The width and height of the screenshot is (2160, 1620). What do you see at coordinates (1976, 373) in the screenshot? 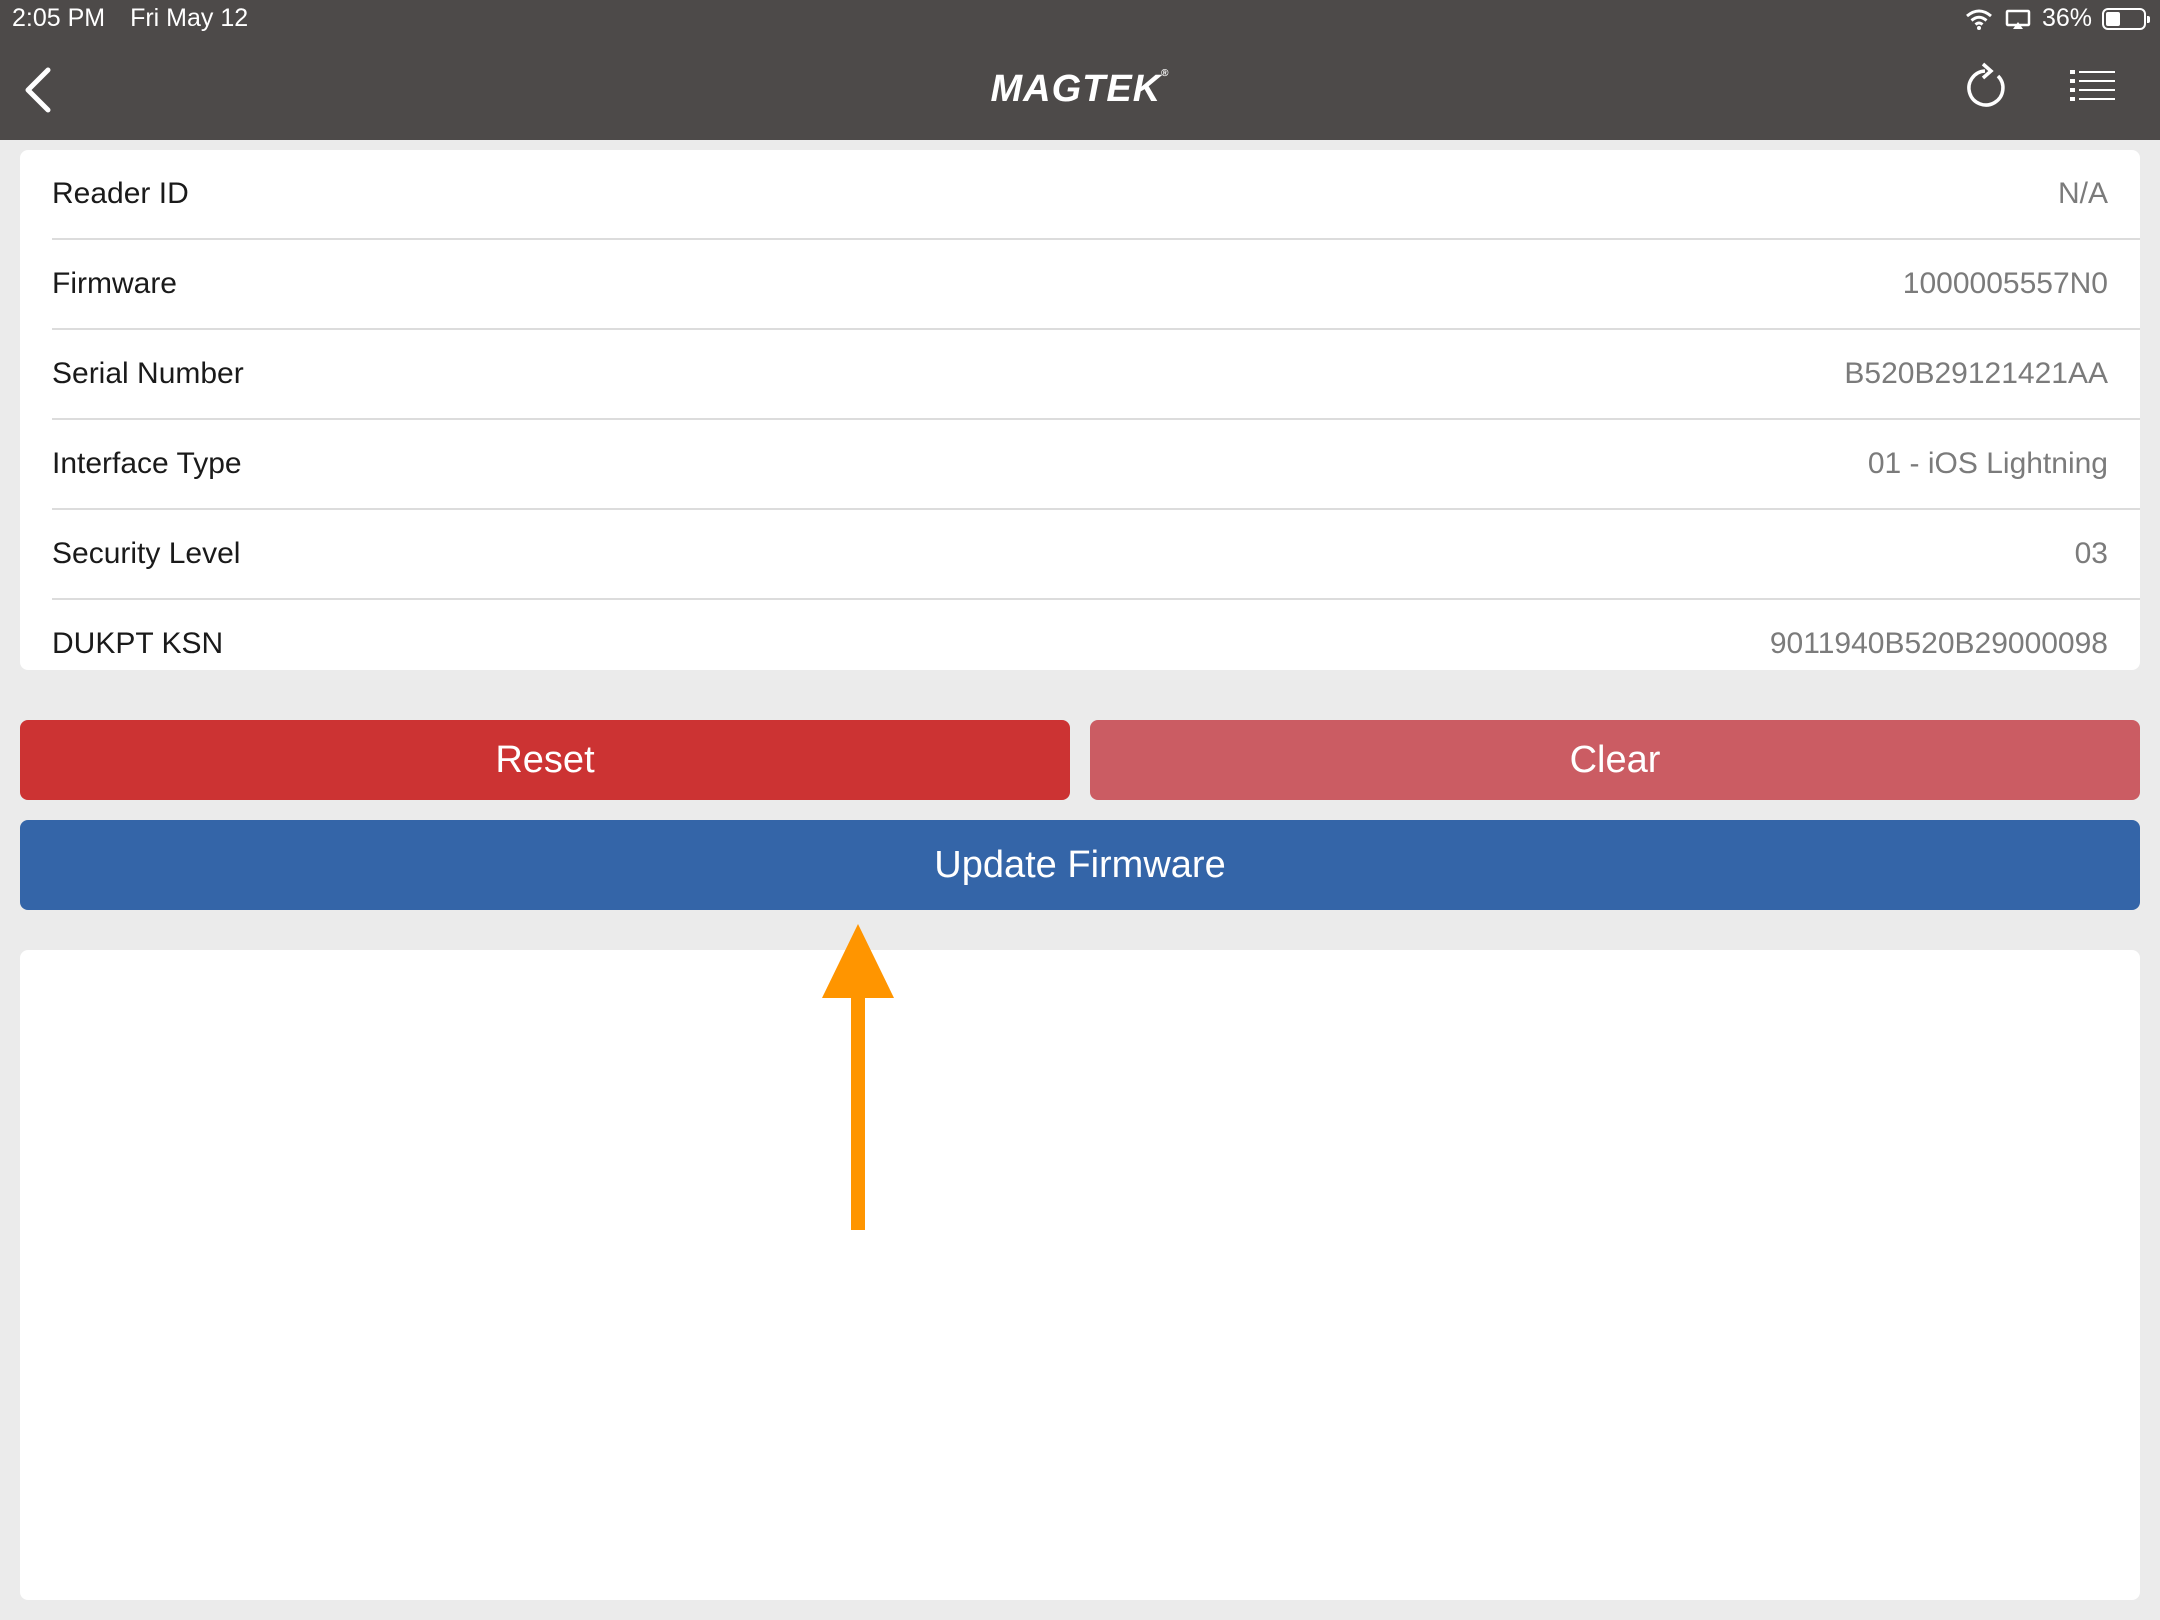
I see `info-value: B520B29121421AA` at bounding box center [1976, 373].